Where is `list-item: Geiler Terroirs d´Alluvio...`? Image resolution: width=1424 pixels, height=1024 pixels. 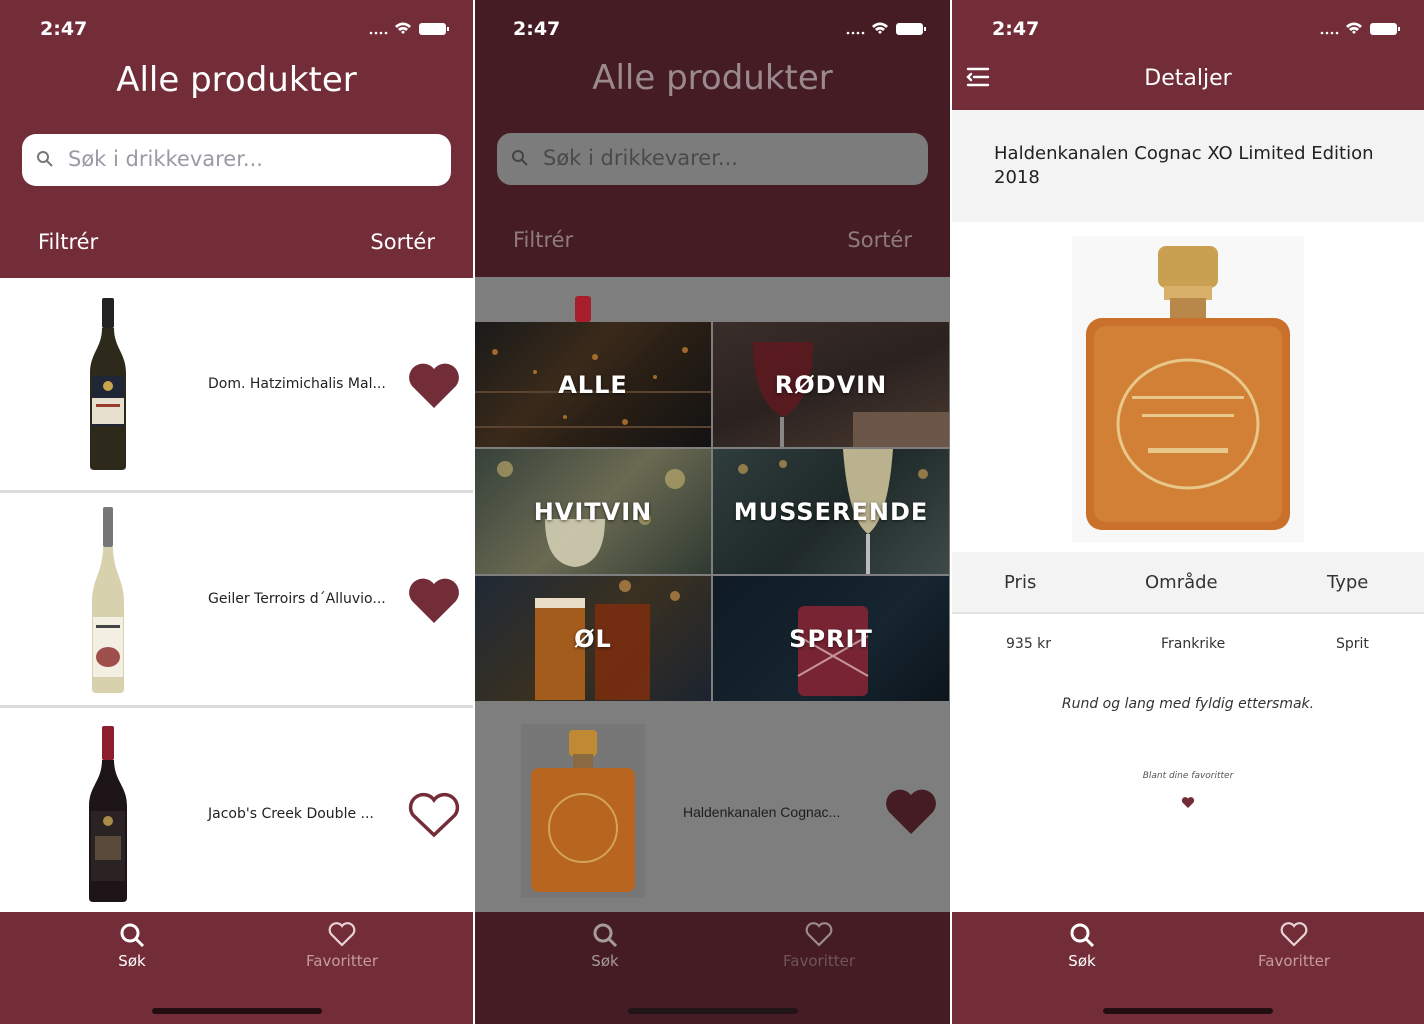
list-item: Geiler Terroirs d´Alluvio... is located at coordinates (236, 600).